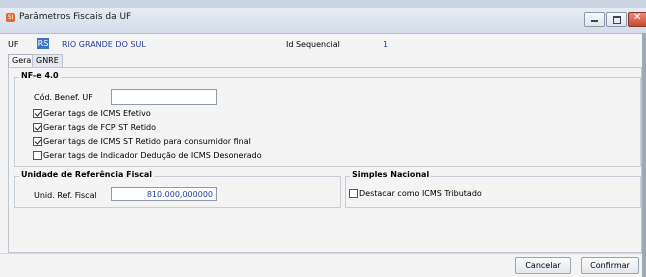  Describe the element at coordinates (164, 97) in the screenshot. I see `cod-benef-input` at that location.